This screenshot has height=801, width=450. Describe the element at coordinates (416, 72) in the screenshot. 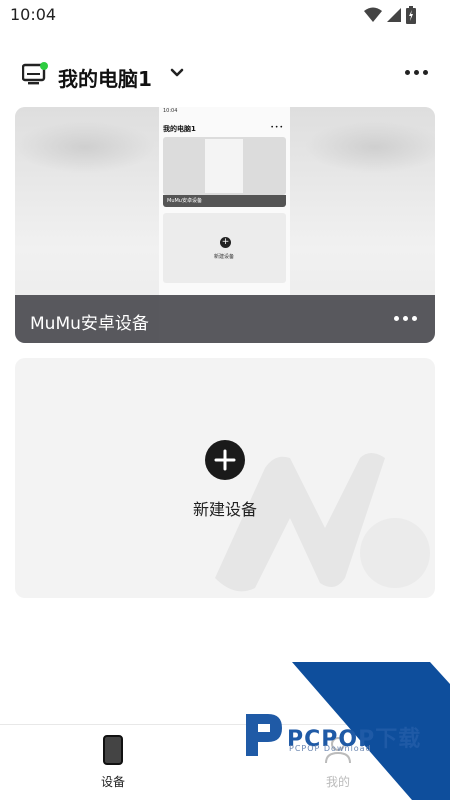

I see `more-options-button` at that location.